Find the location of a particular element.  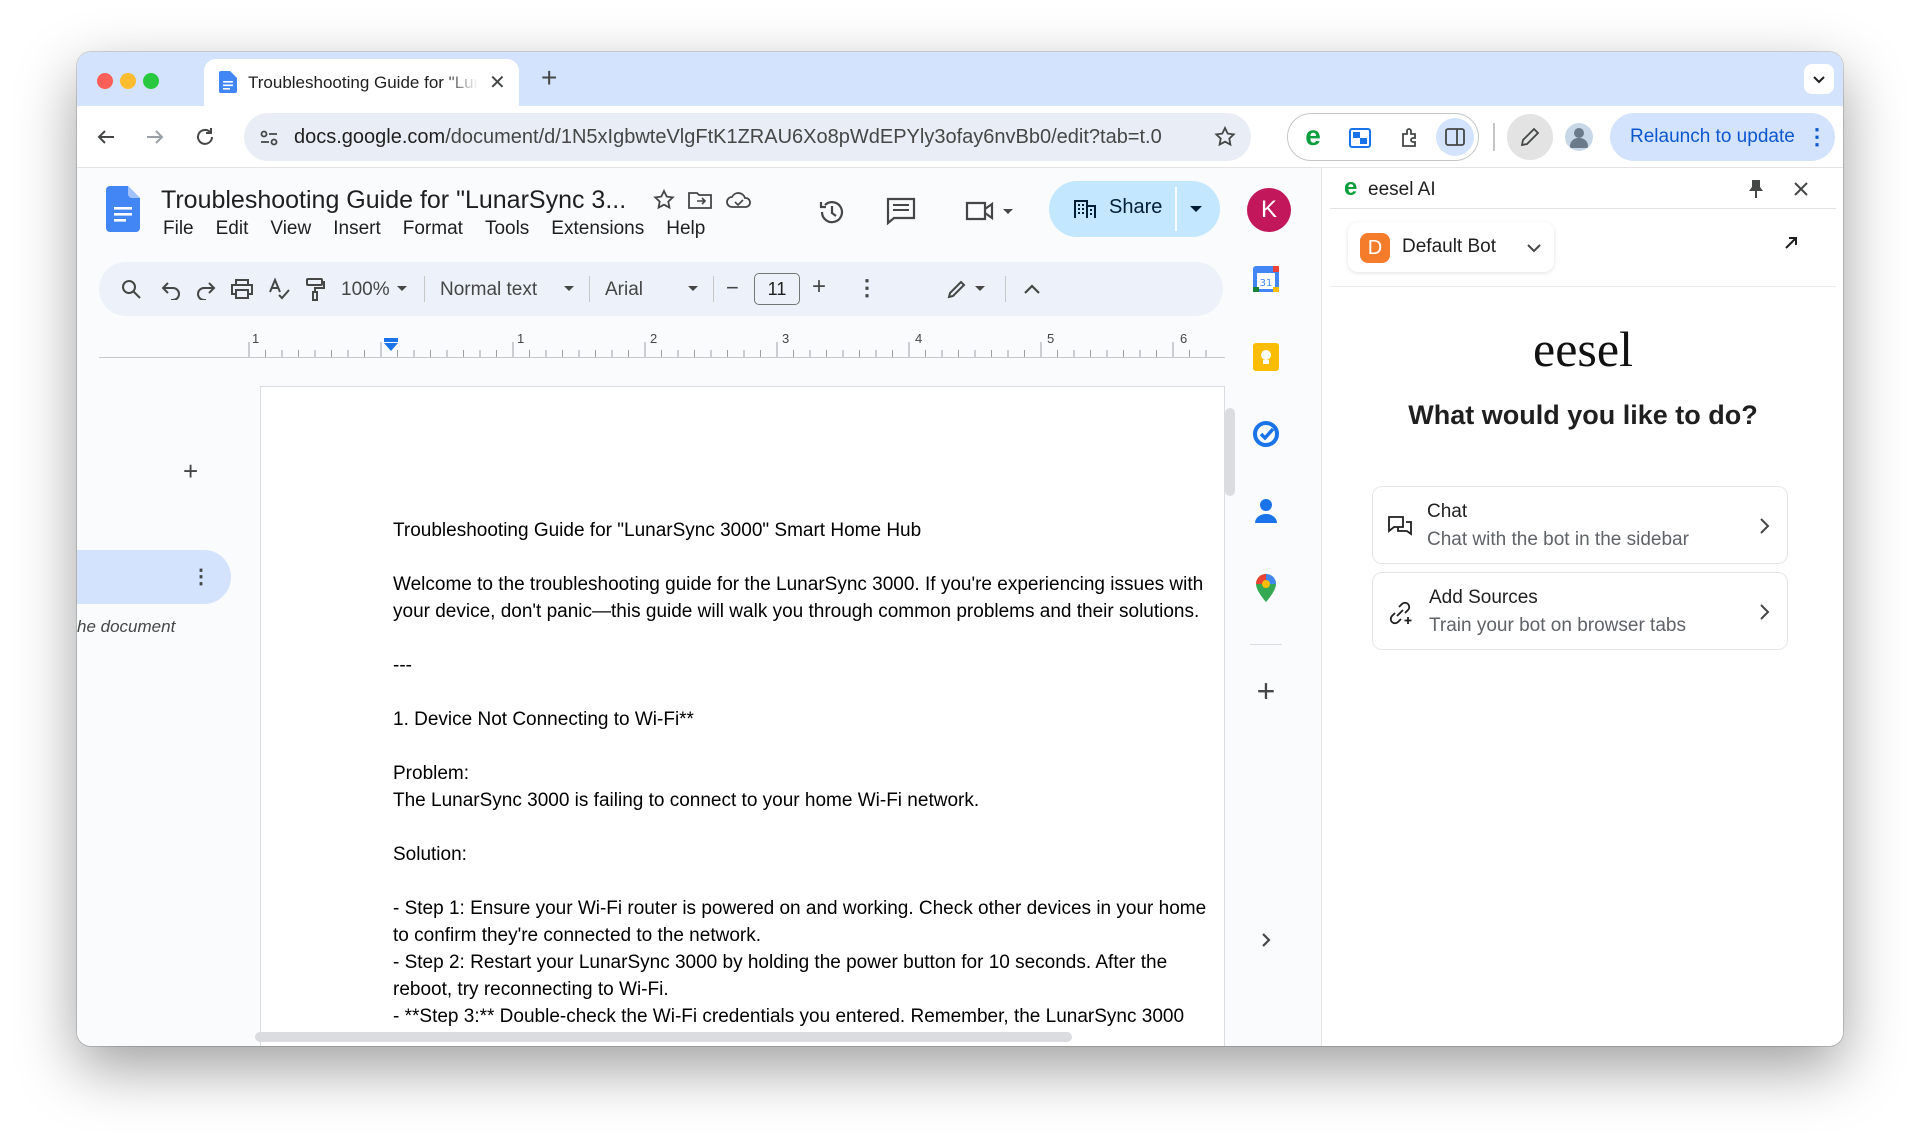

indent-marker-icon is located at coordinates (391, 345).